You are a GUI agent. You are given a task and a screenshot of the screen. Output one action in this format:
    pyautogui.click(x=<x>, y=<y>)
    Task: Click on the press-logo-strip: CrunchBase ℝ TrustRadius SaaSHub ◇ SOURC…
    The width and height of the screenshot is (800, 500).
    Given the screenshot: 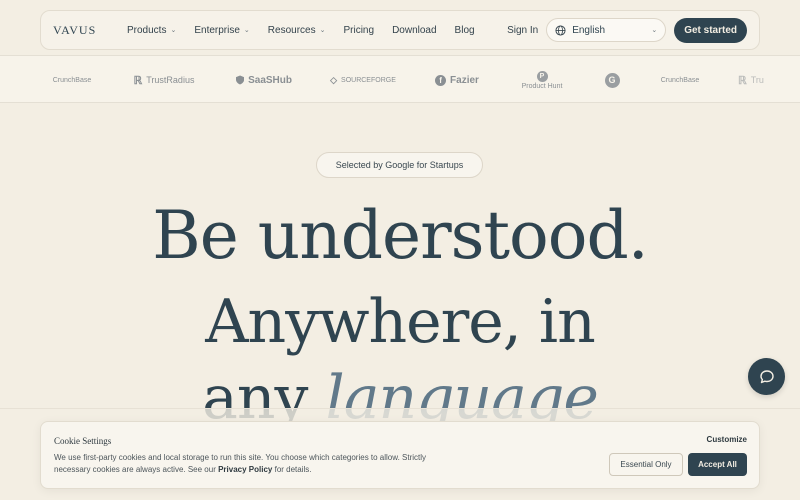 What is the action you would take?
    pyautogui.click(x=400, y=79)
    